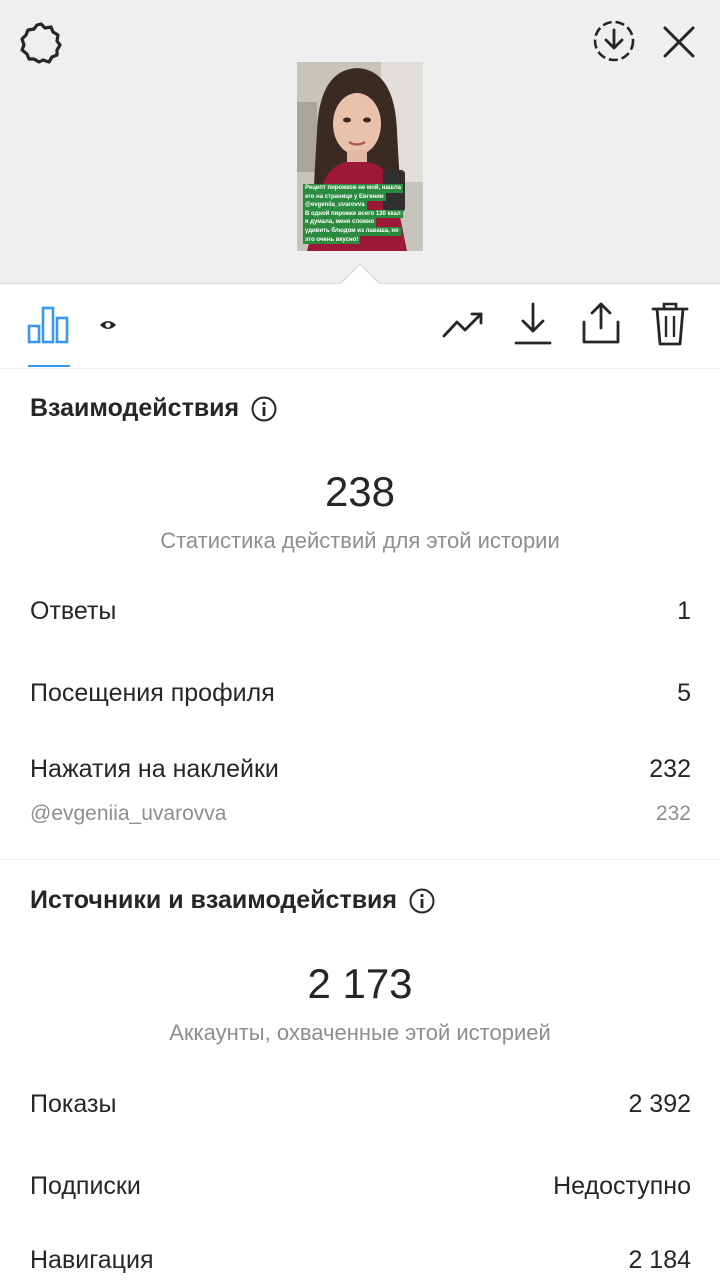  Describe the element at coordinates (659, 1260) in the screenshot. I see `stat-value: 2 184` at that location.